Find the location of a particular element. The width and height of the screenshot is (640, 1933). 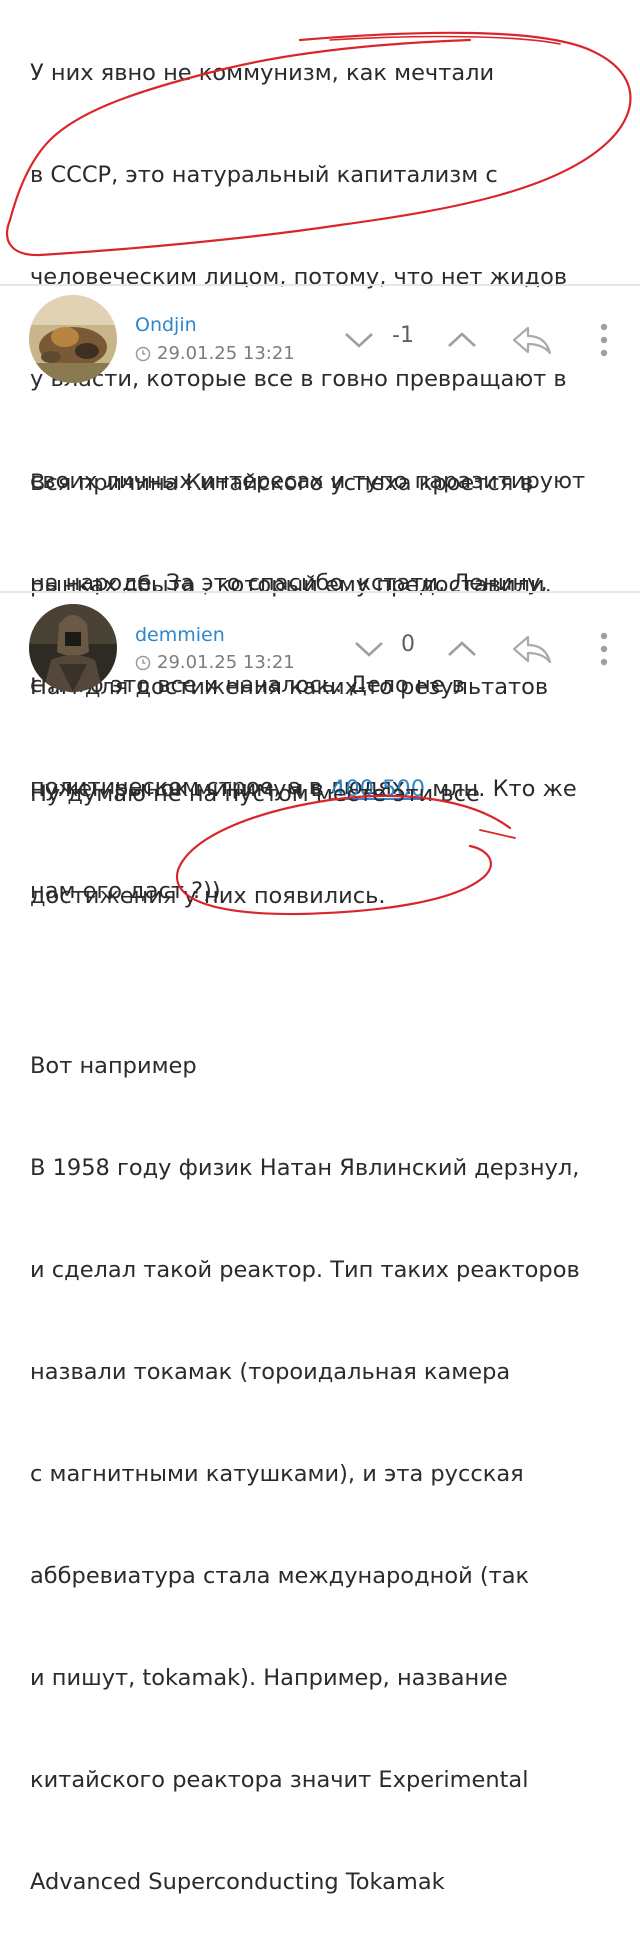

text-line: достижения у них появились. is located at coordinates (208, 896).